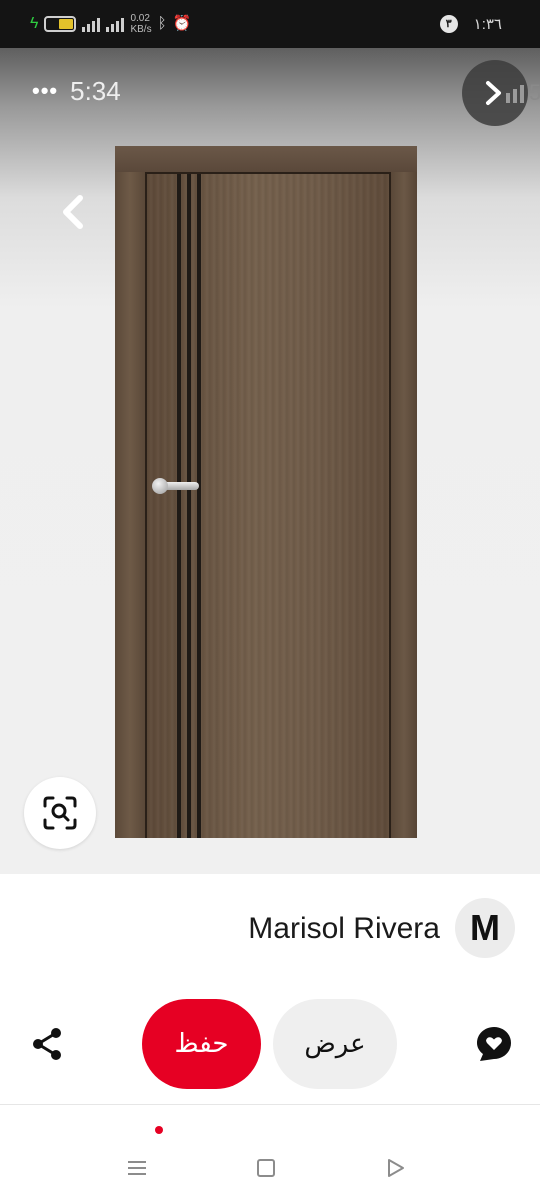 The width and height of the screenshot is (540, 1200). Describe the element at coordinates (60, 24) in the screenshot. I see `battery-icon` at that location.